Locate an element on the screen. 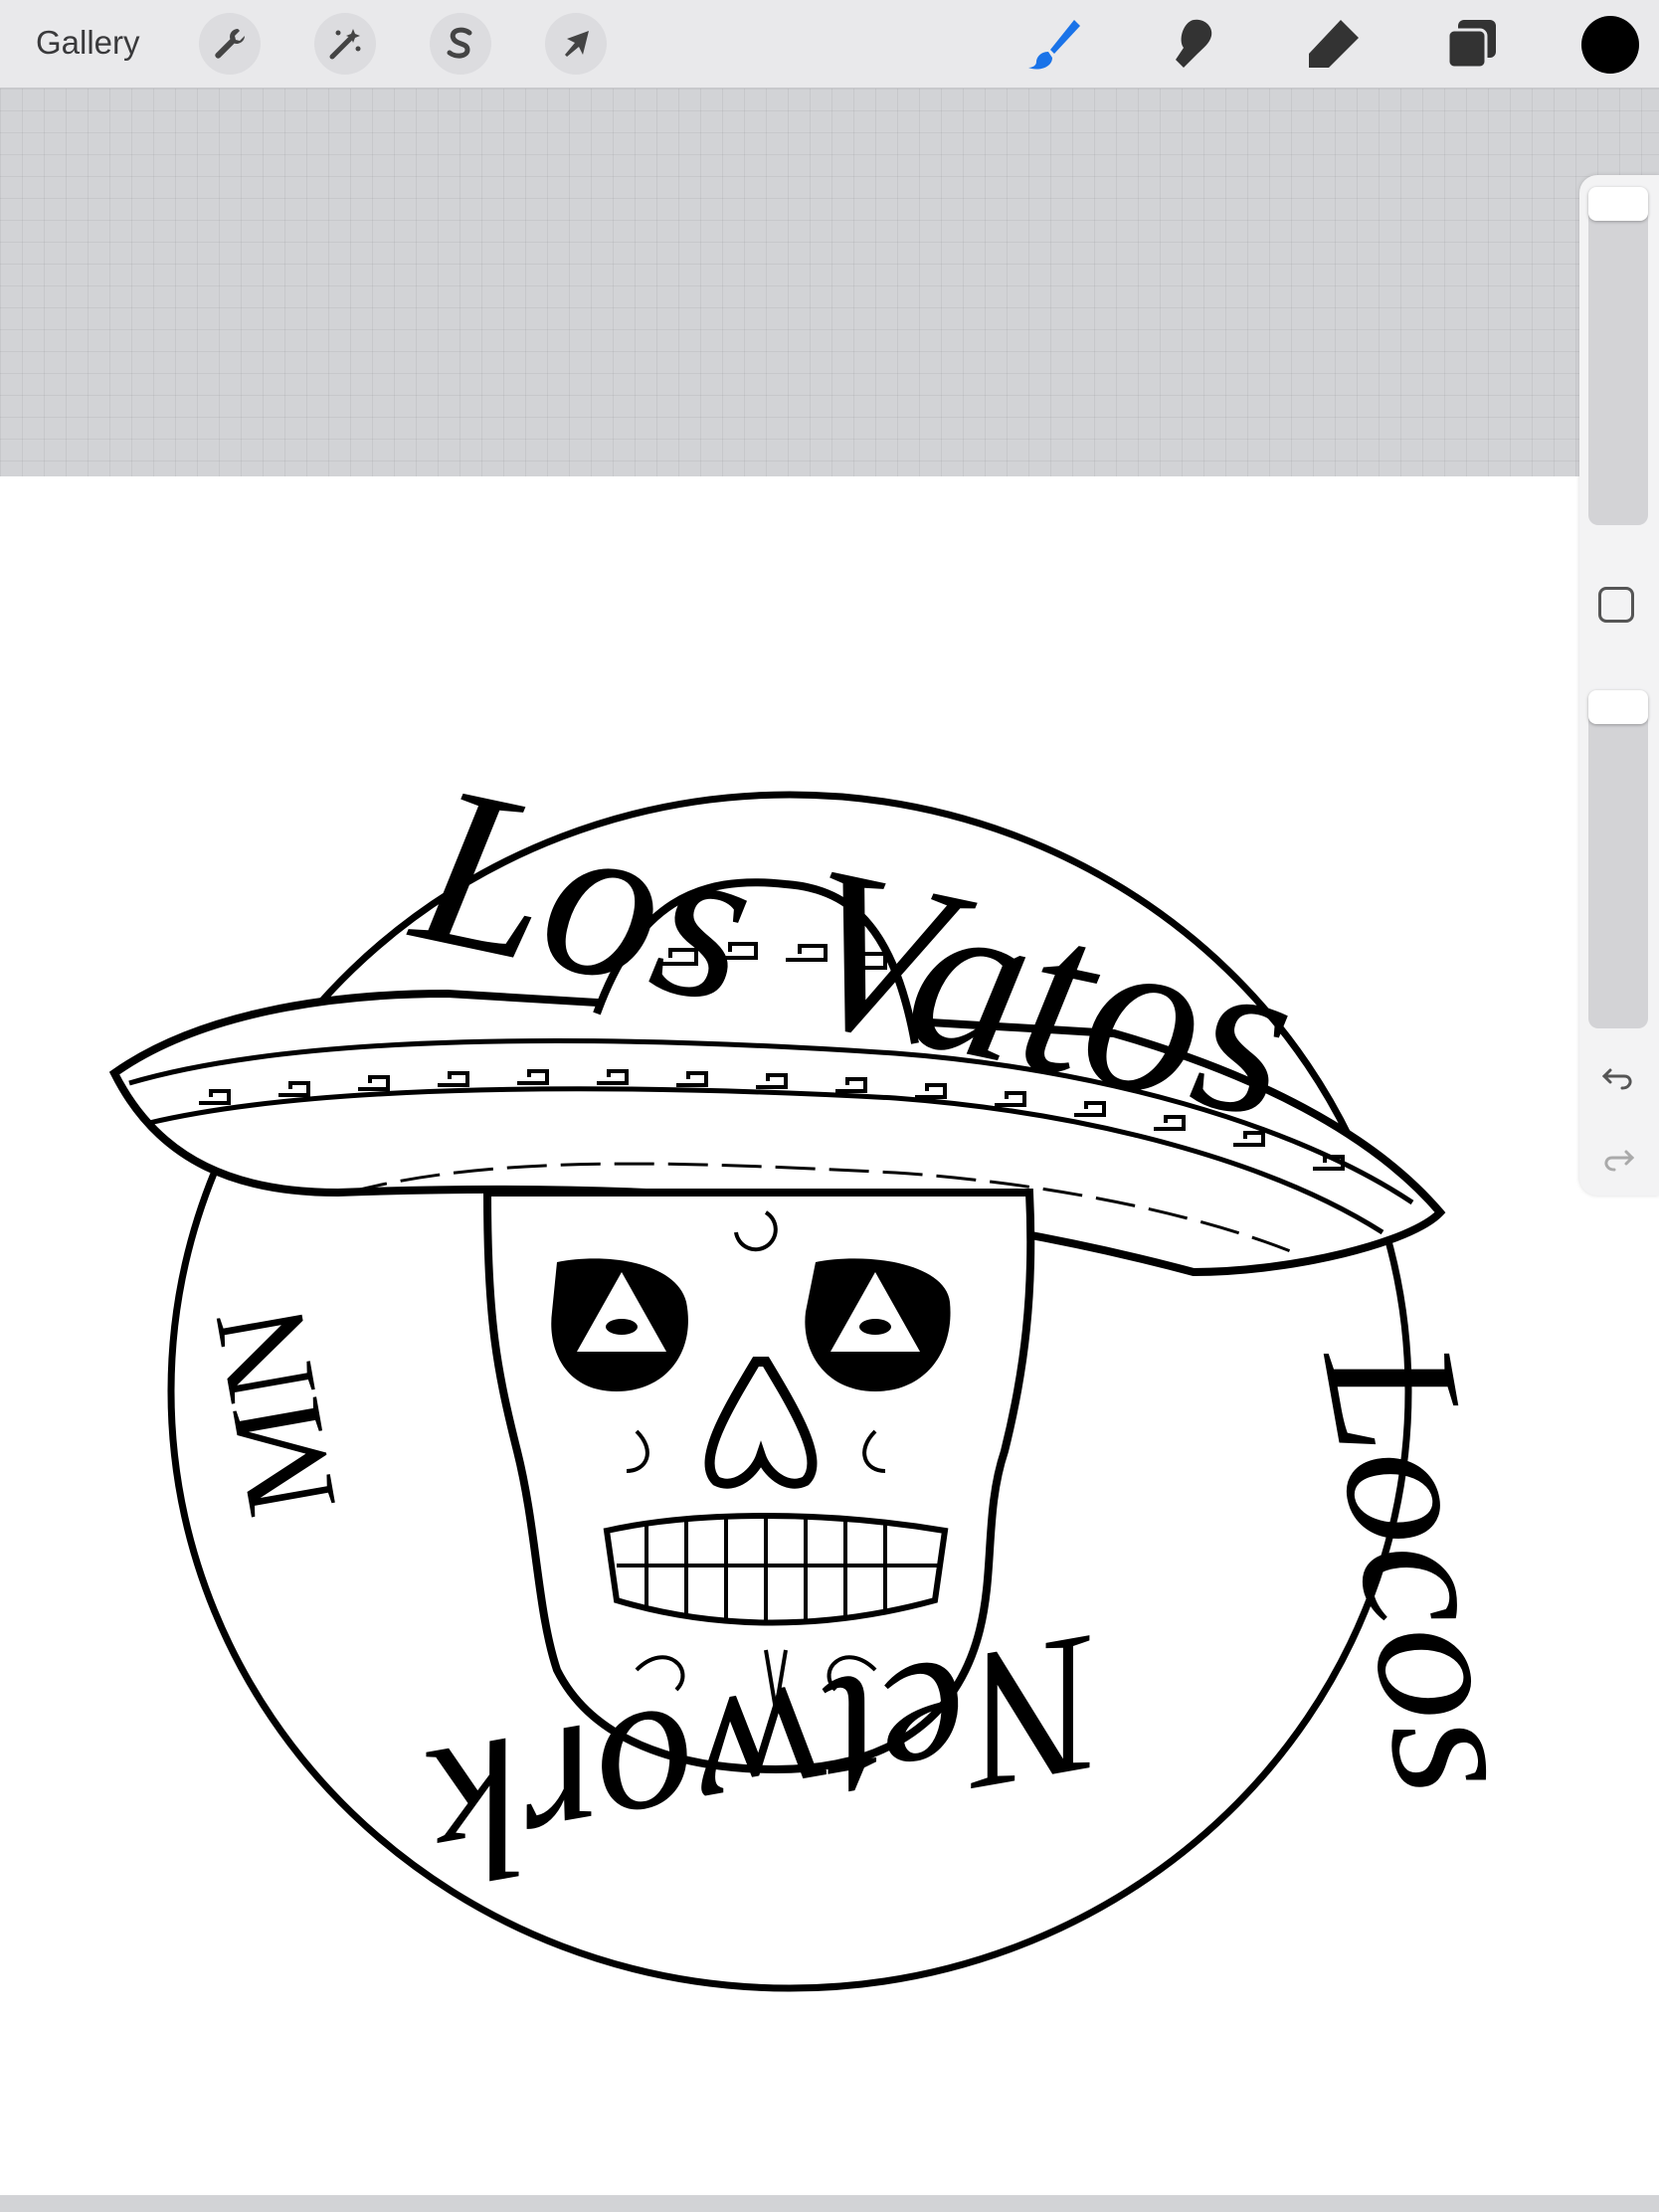 Image resolution: width=1659 pixels, height=2212 pixels. layers-icon is located at coordinates (1471, 45).